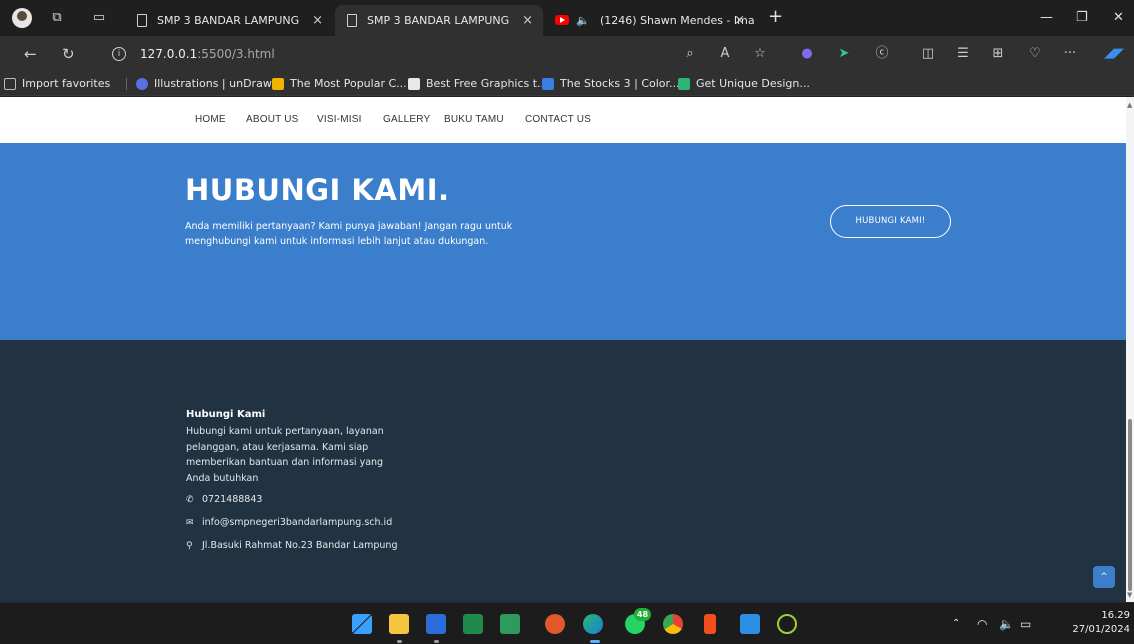  I want to click on tab-youtube: 🔈 (1246) Shawn Mendes - Ima ×, so click(650, 20).